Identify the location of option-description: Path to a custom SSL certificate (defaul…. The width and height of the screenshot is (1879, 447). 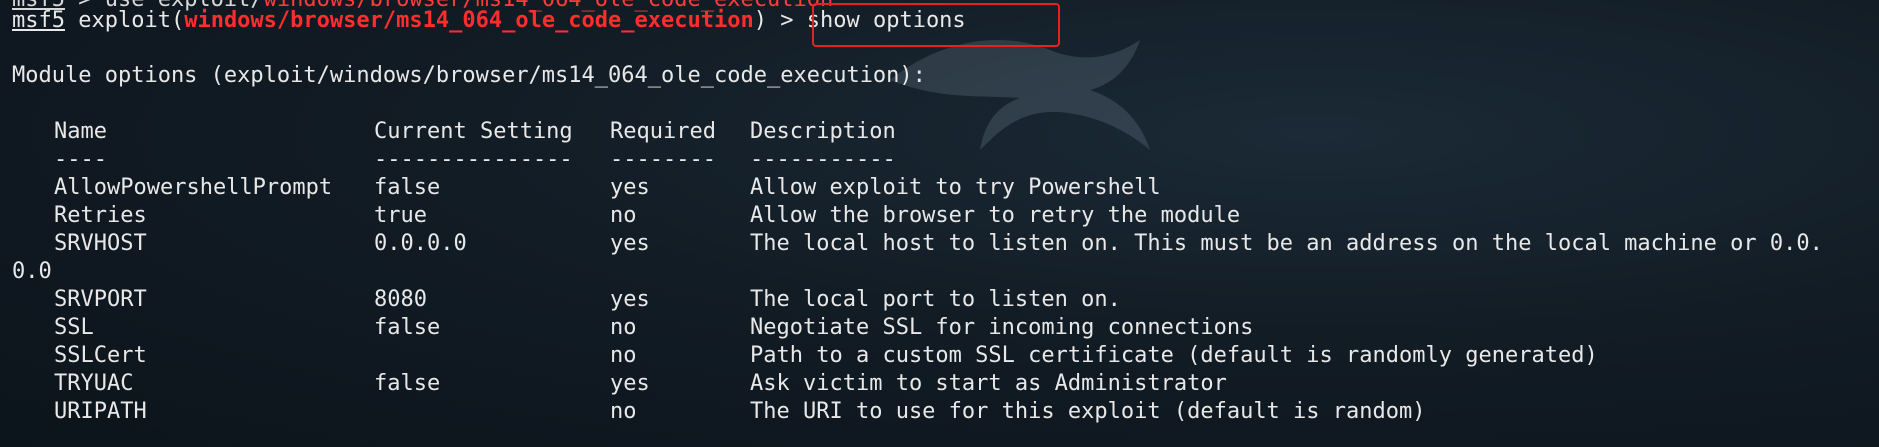
(1174, 355).